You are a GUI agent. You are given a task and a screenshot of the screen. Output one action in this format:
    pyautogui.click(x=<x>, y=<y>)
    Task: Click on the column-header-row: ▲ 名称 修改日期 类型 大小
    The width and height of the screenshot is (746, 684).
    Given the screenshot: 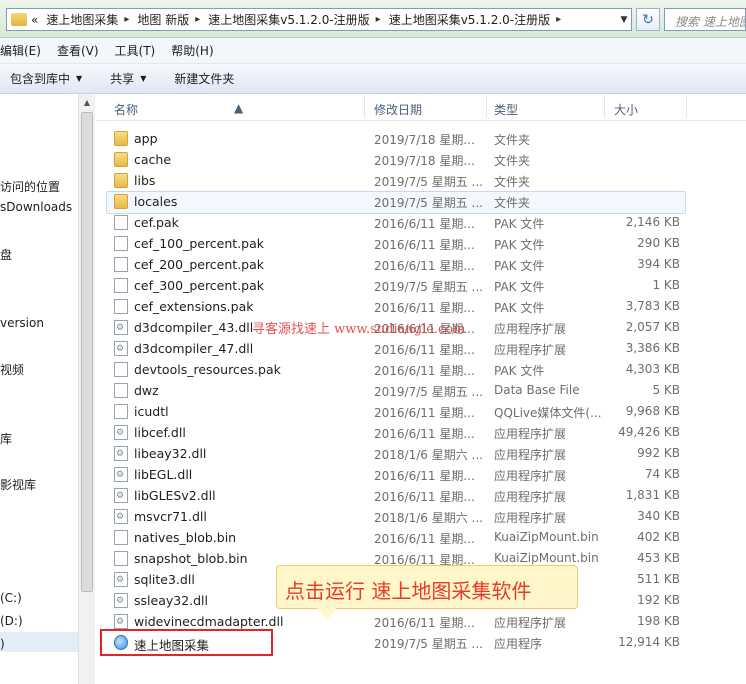 What is the action you would take?
    pyautogui.click(x=421, y=107)
    